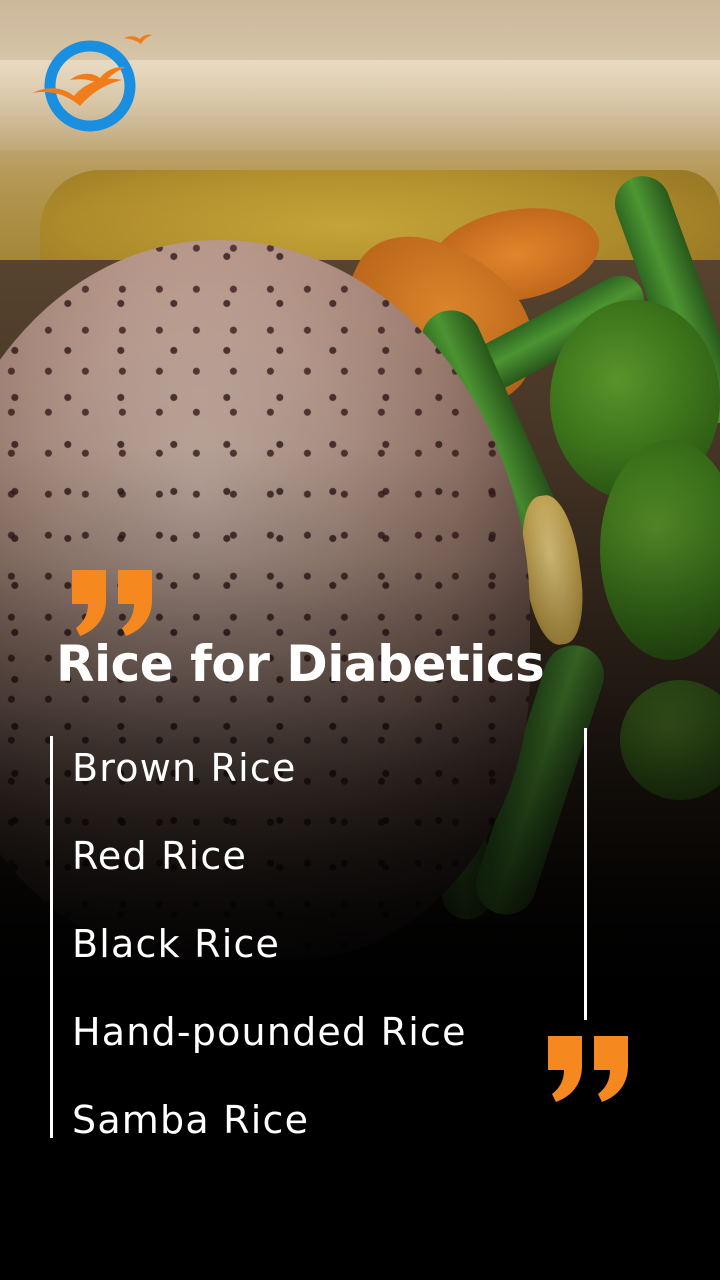 The height and width of the screenshot is (1280, 720). I want to click on list-item: Hand-pounded Rice, so click(269, 1032).